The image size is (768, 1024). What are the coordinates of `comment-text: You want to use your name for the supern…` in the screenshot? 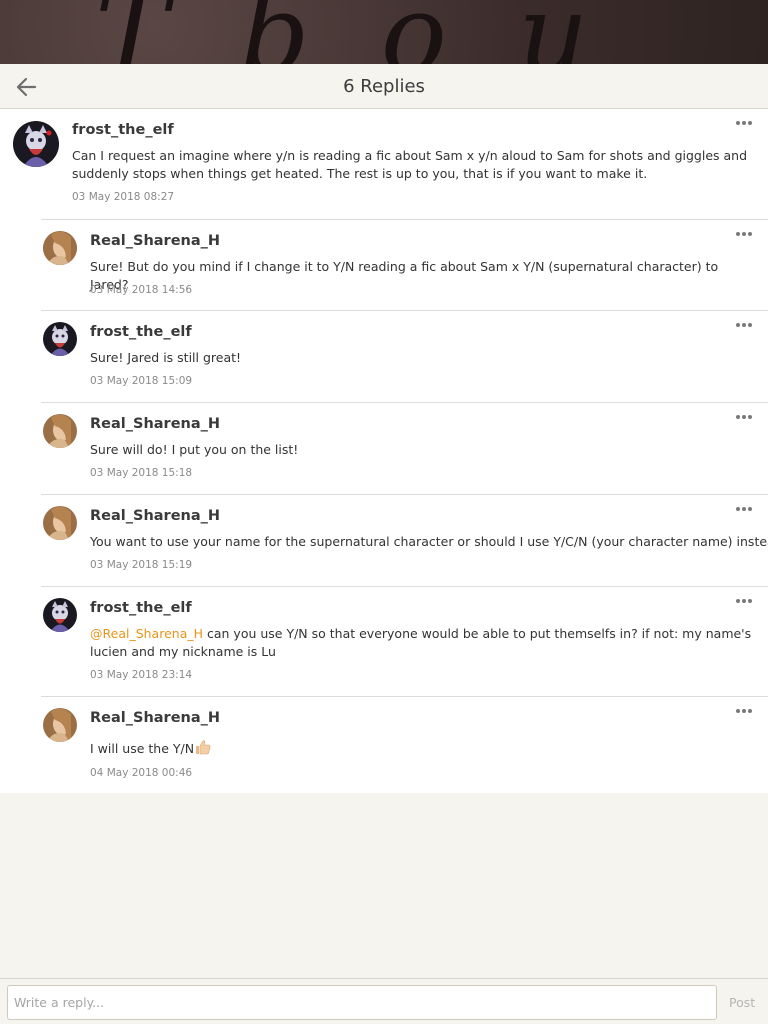 It's located at (429, 541).